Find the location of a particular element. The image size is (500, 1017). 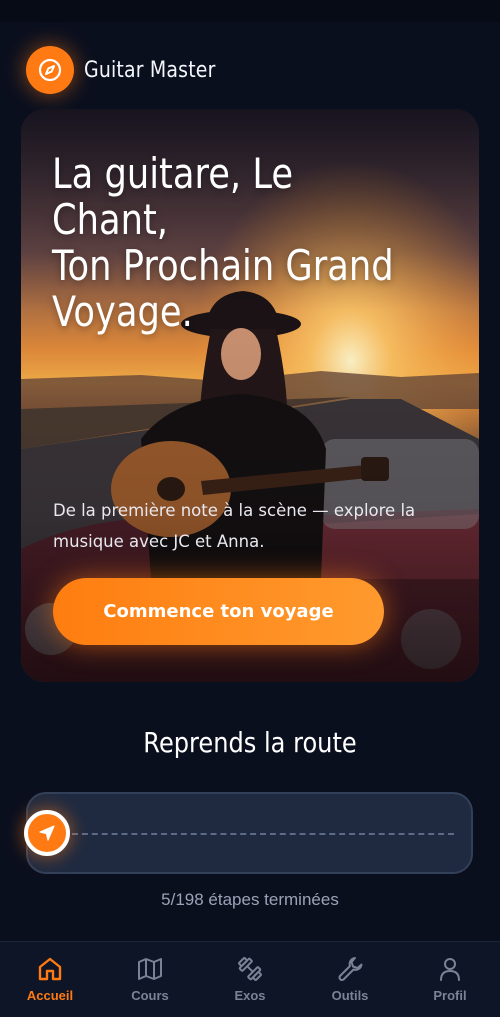

nav-label: Accueil is located at coordinates (50, 995).